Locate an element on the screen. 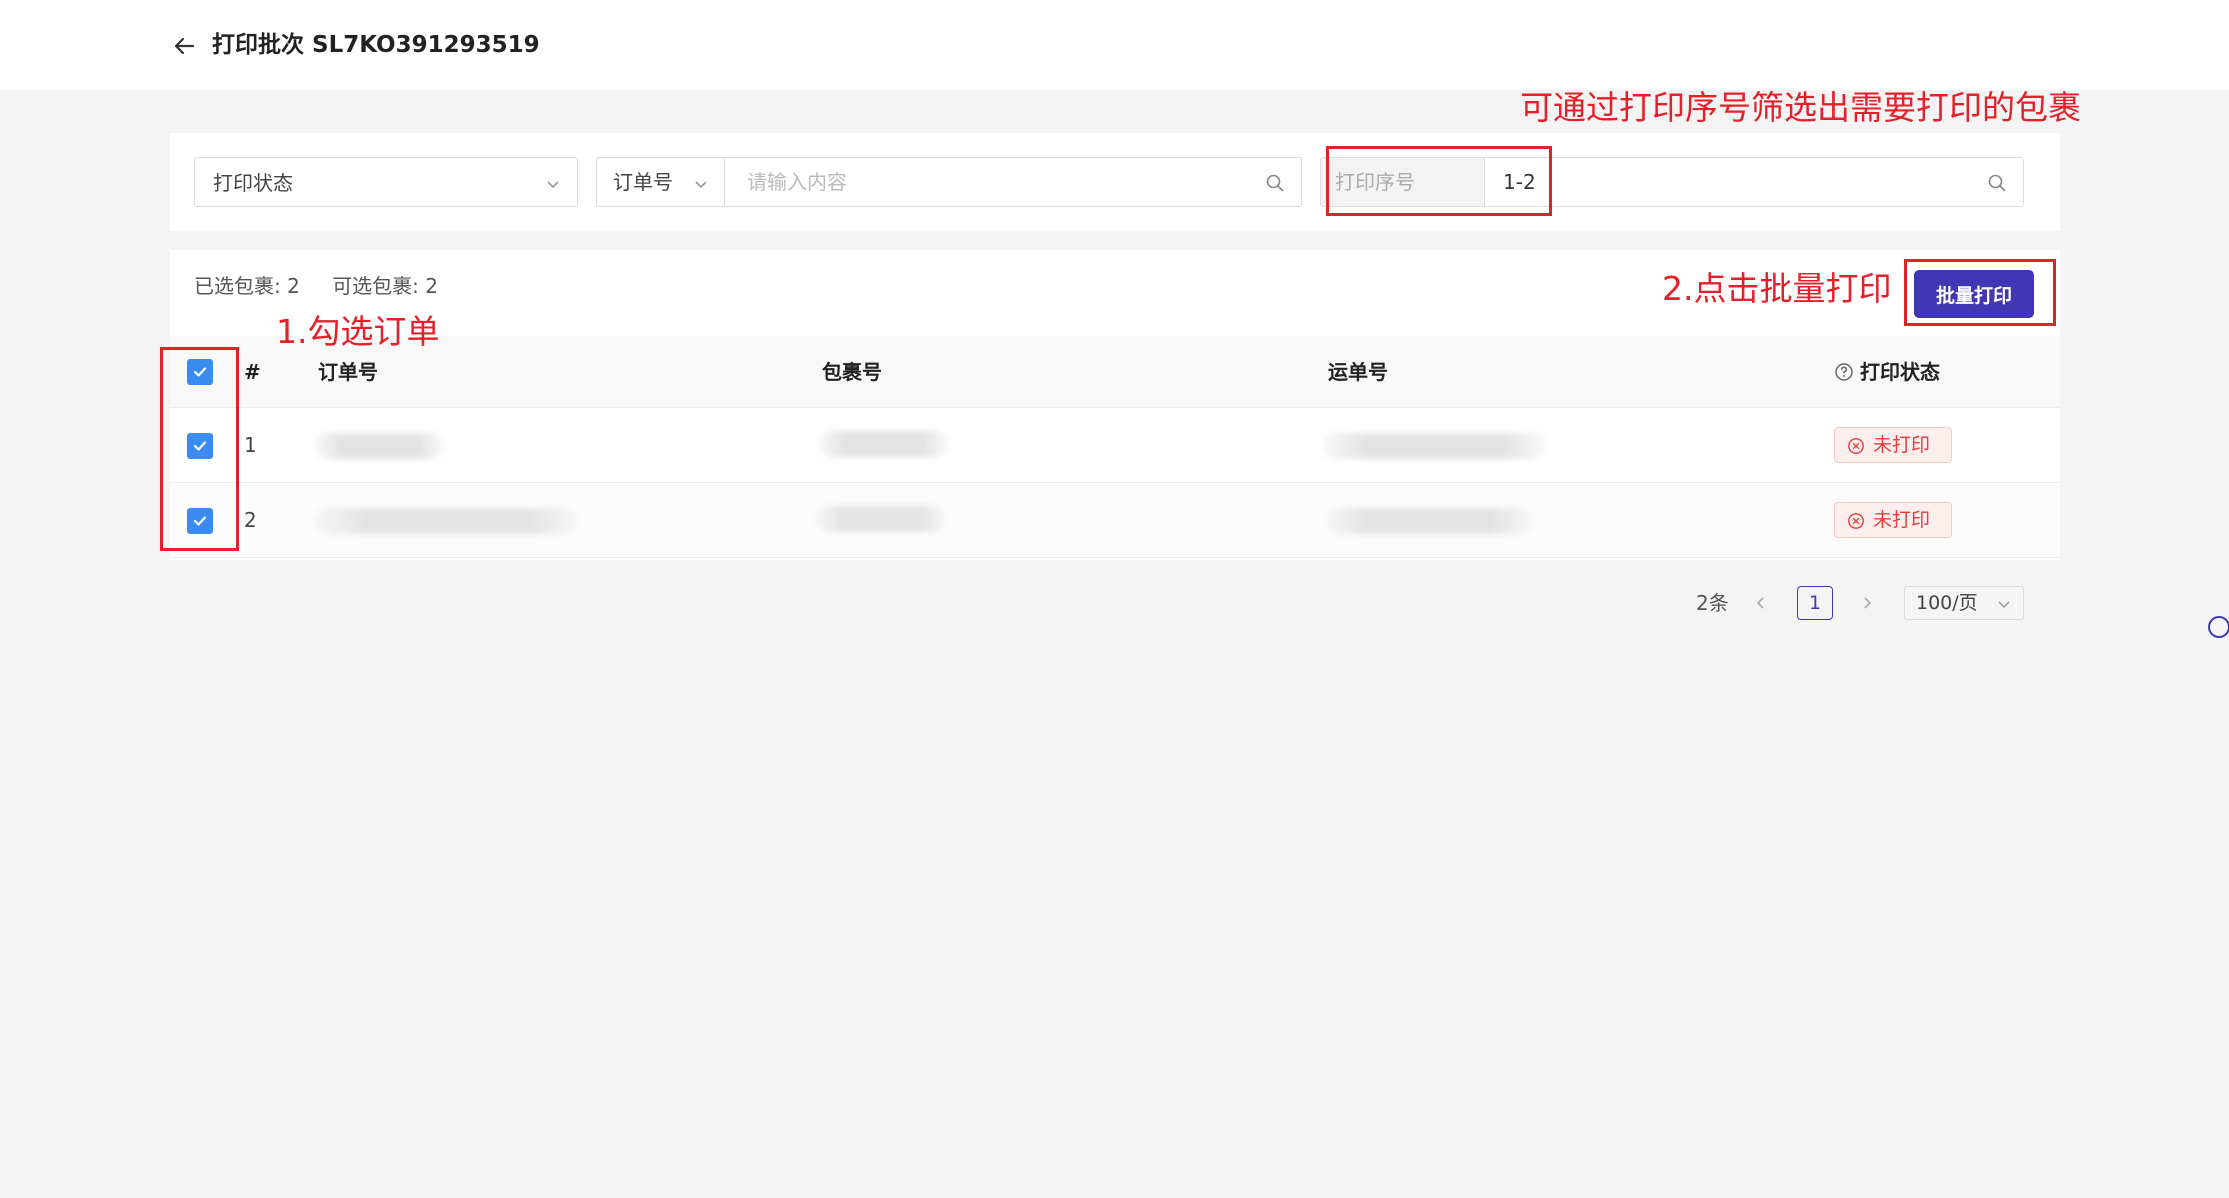  annotation-box-checkboxes is located at coordinates (199, 449).